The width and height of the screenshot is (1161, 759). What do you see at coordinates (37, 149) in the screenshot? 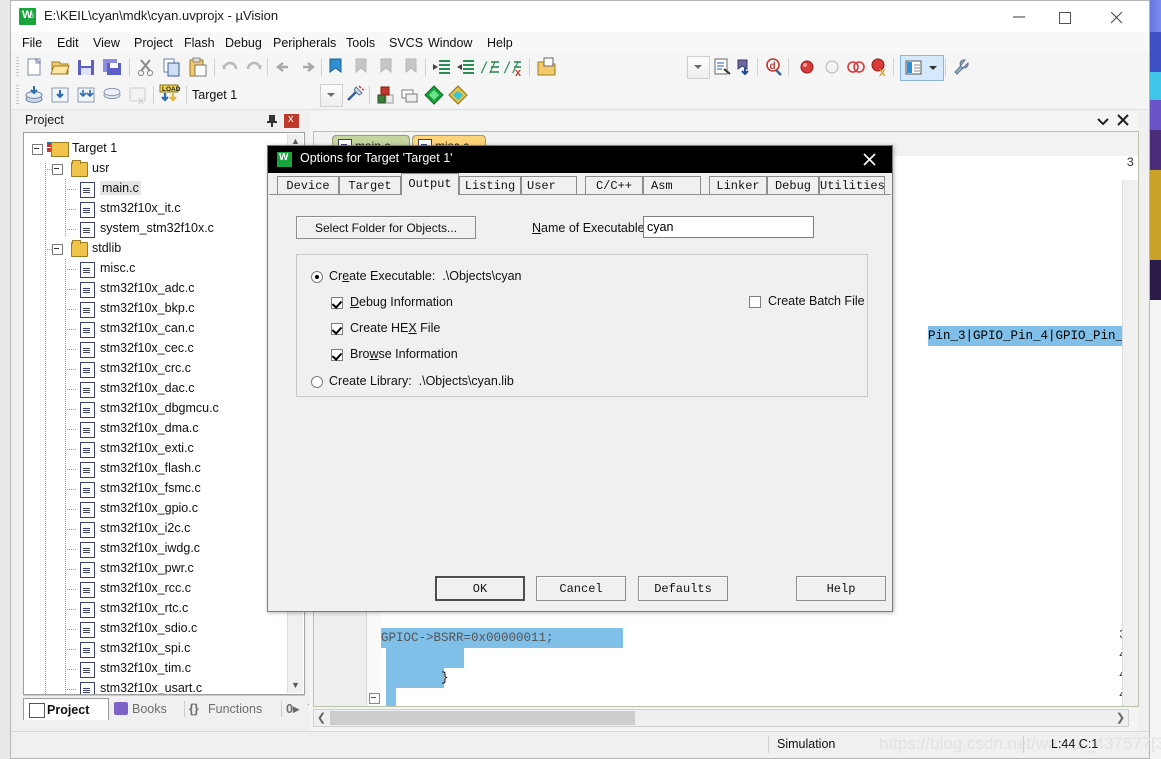
I see `tree-expand-toggle` at bounding box center [37, 149].